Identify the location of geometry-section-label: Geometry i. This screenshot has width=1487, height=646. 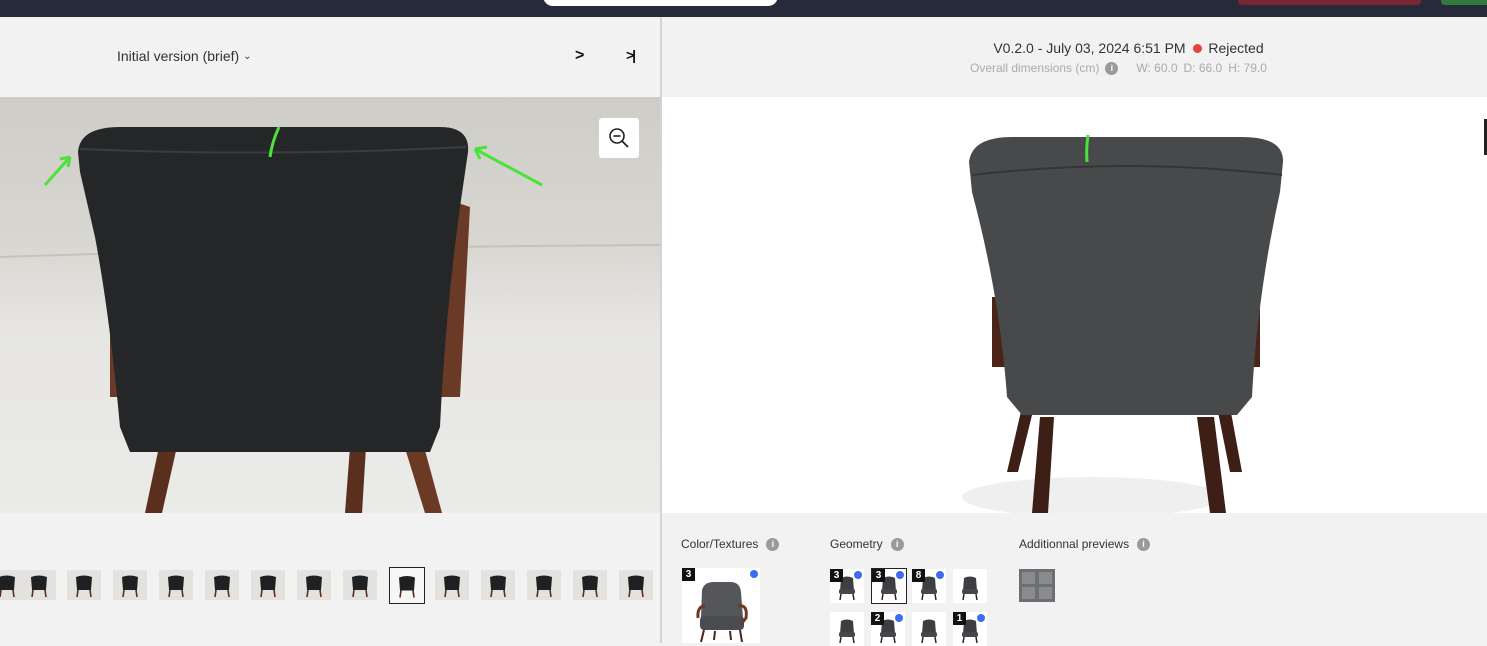
(867, 544).